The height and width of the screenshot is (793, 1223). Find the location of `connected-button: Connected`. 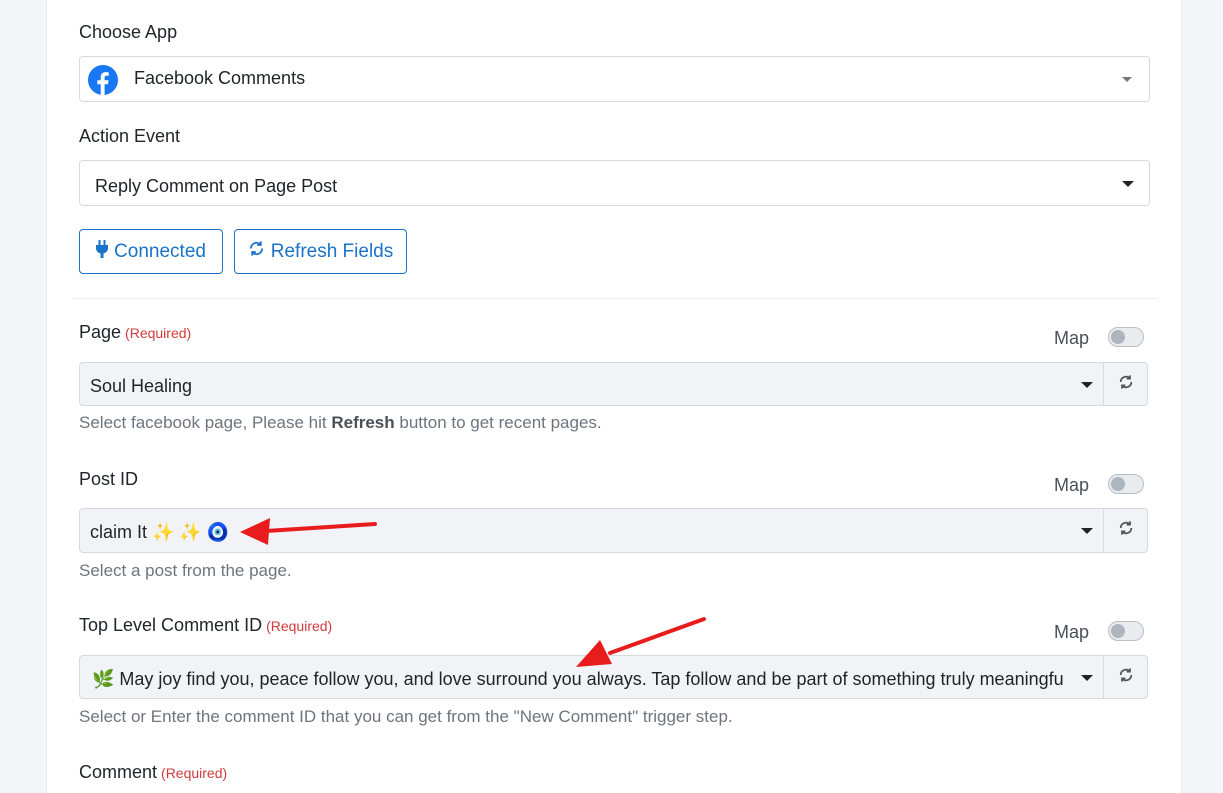

connected-button: Connected is located at coordinates (151, 251).